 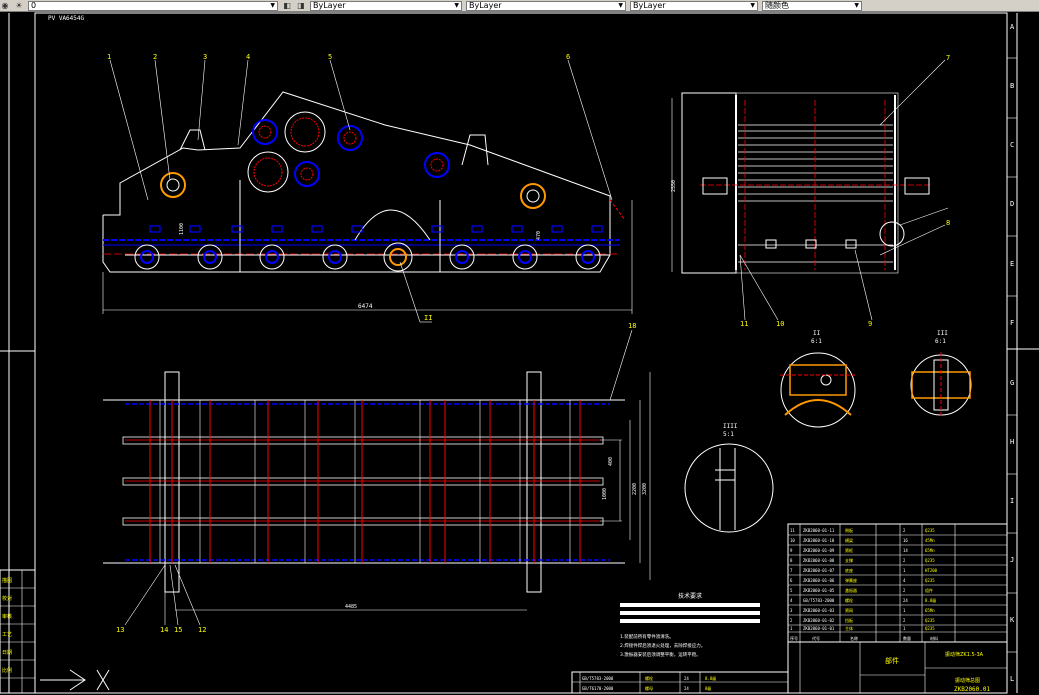 I want to click on svg-text: ZKB2060-01-02, so click(x=819, y=620).